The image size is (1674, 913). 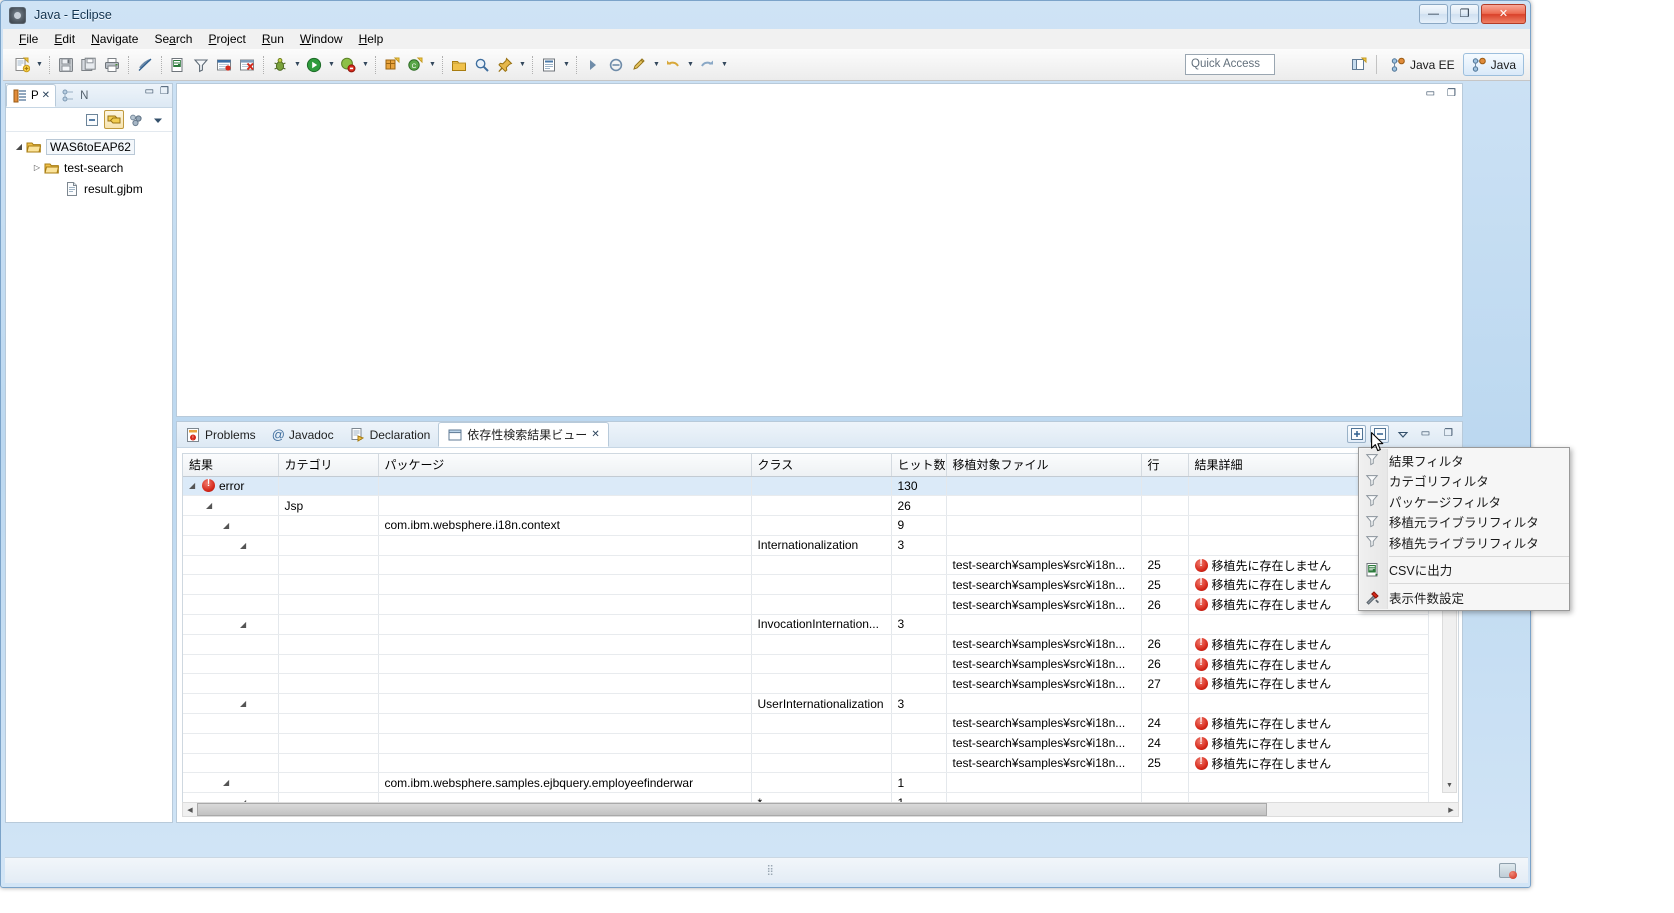 I want to click on tab-declaration: Declaration, so click(x=390, y=434).